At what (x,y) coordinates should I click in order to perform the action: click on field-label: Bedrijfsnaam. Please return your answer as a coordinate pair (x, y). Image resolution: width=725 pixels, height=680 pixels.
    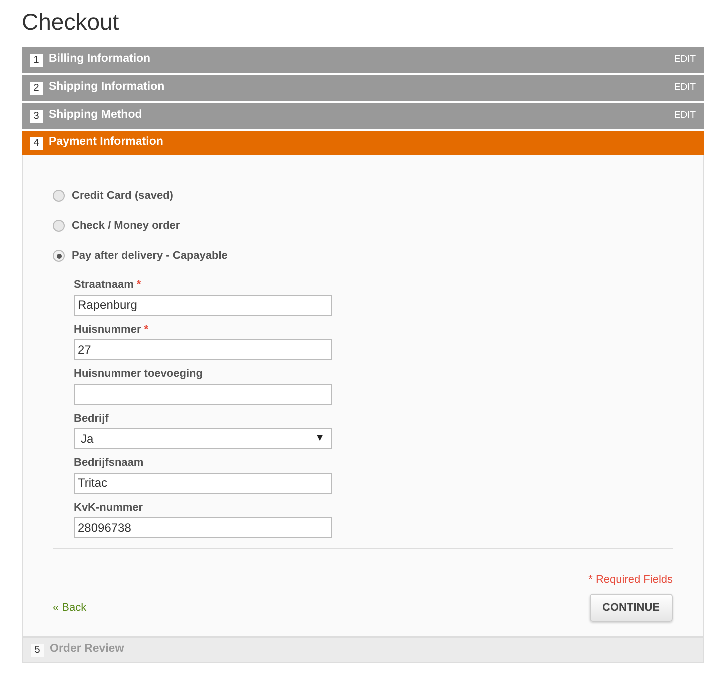
    Looking at the image, I should click on (109, 463).